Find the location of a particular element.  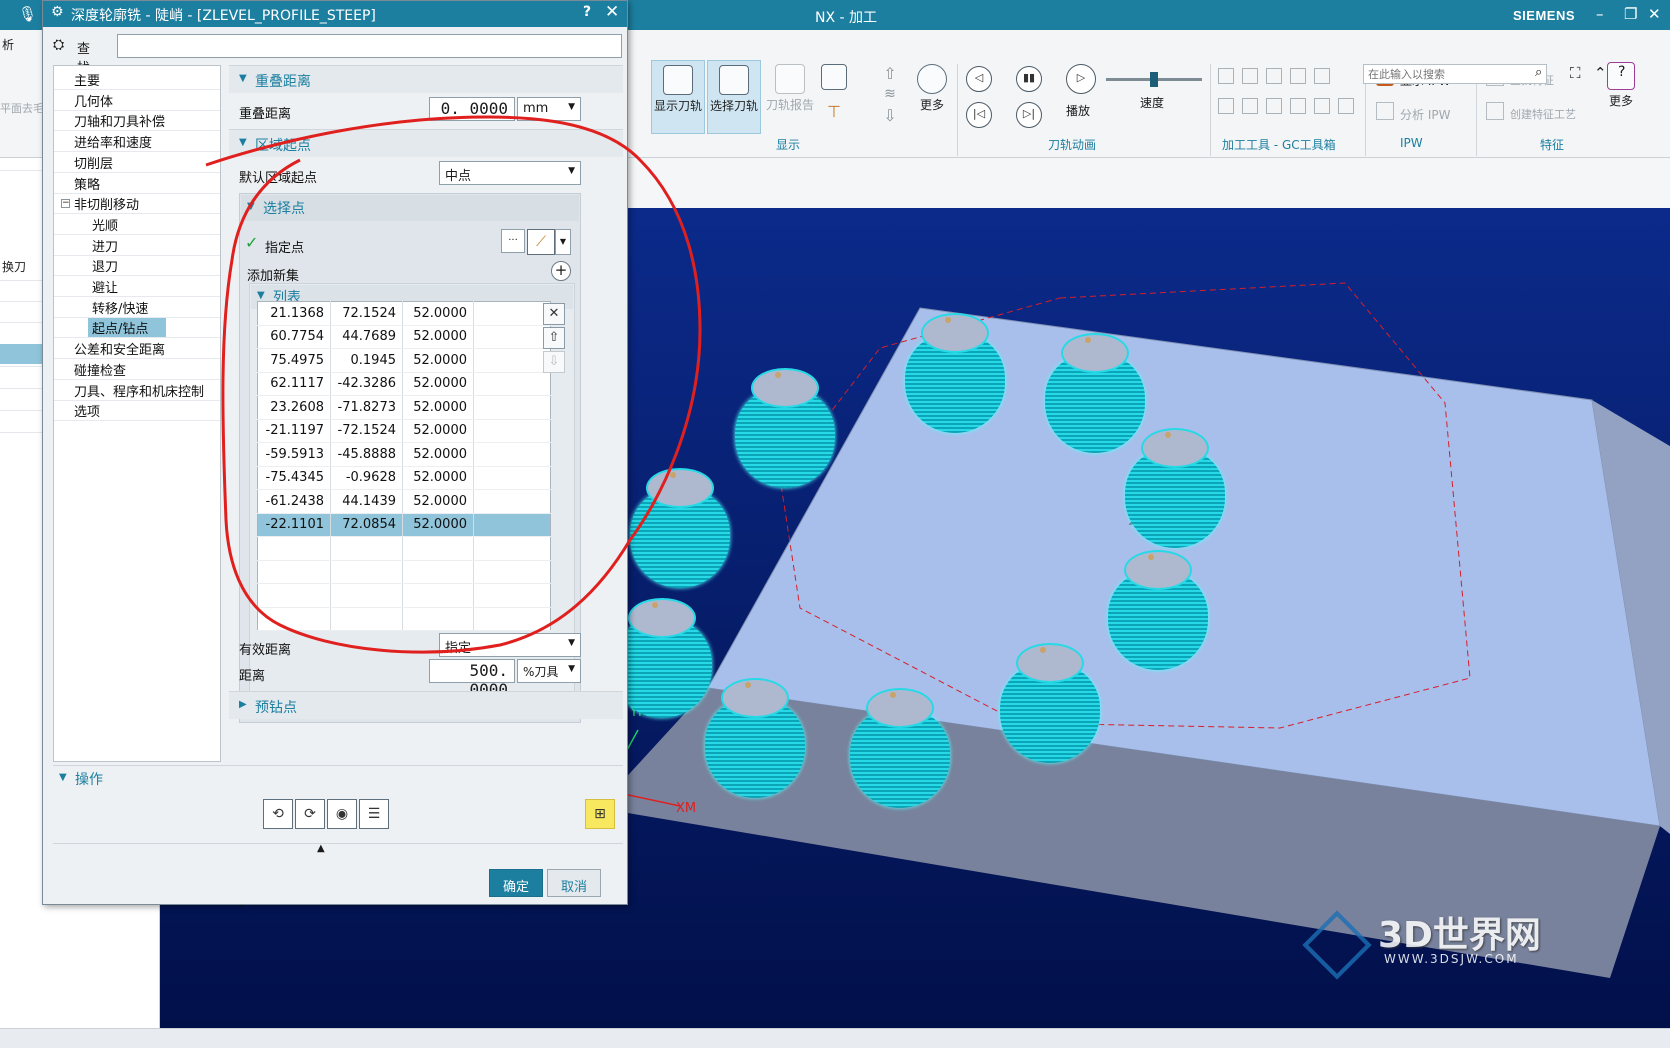

gear-icon: ⚙ is located at coordinates (57, 12).